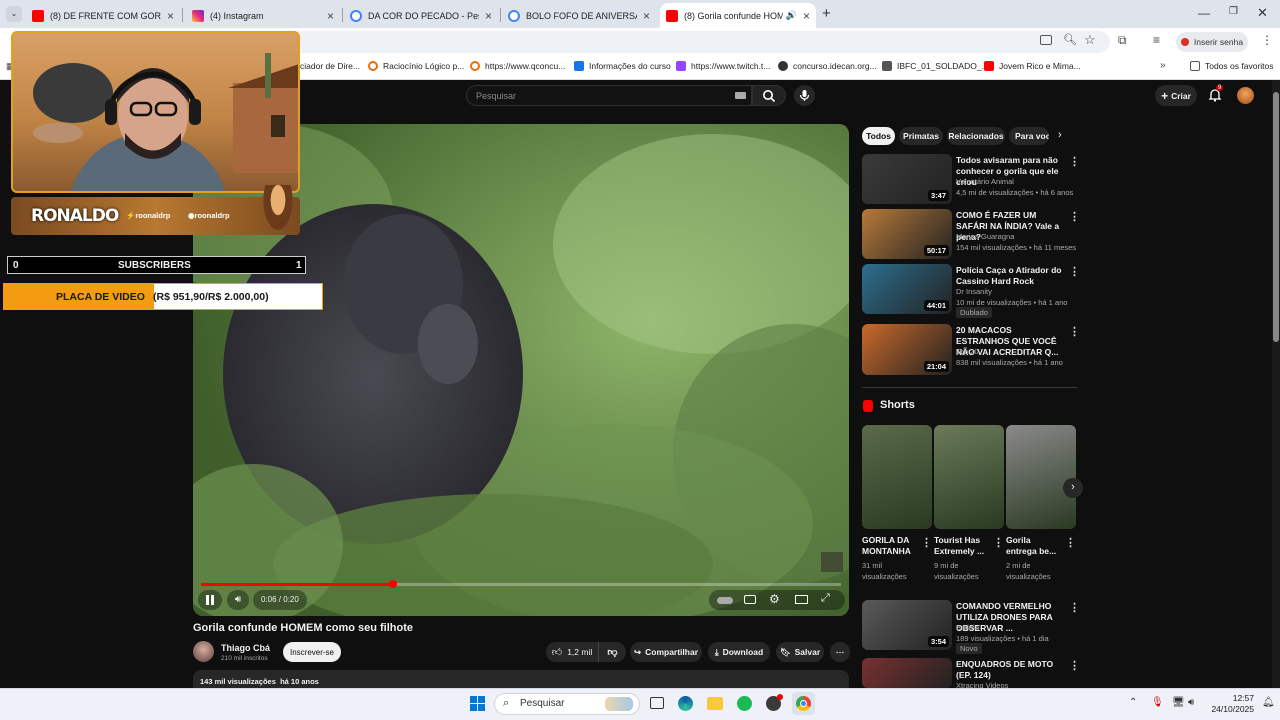  What do you see at coordinates (421, 15) in the screenshot?
I see `tab-3: DA COR DO PECADO - Pesquisa ×` at bounding box center [421, 15].